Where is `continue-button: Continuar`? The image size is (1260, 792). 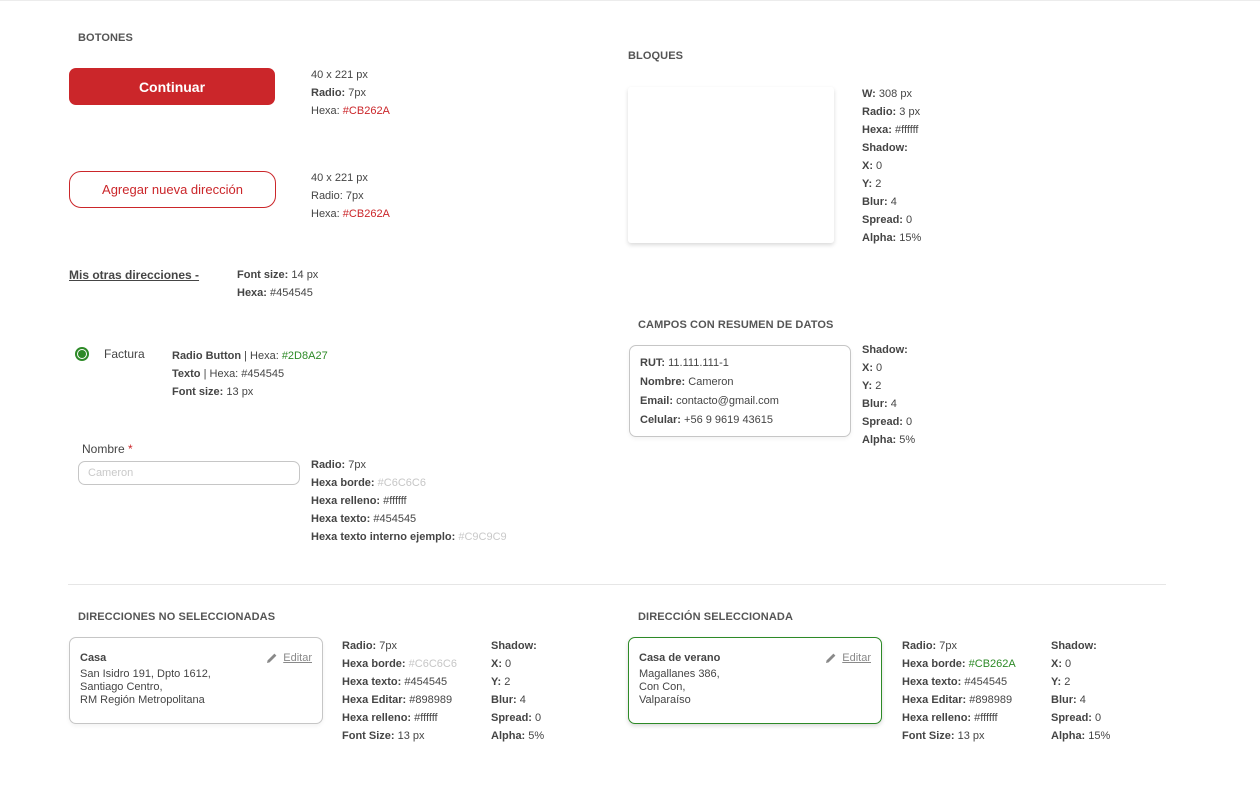 continue-button: Continuar is located at coordinates (172, 86).